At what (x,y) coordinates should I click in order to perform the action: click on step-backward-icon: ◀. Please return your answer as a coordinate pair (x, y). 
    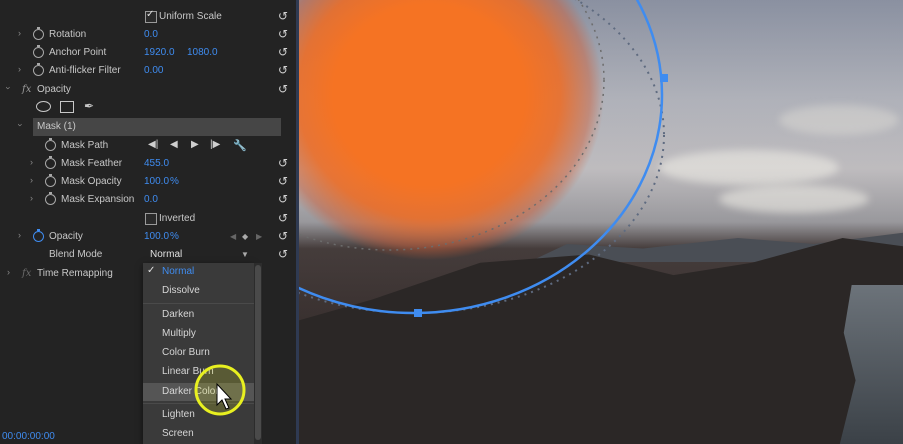
    Looking at the image, I should click on (174, 144).